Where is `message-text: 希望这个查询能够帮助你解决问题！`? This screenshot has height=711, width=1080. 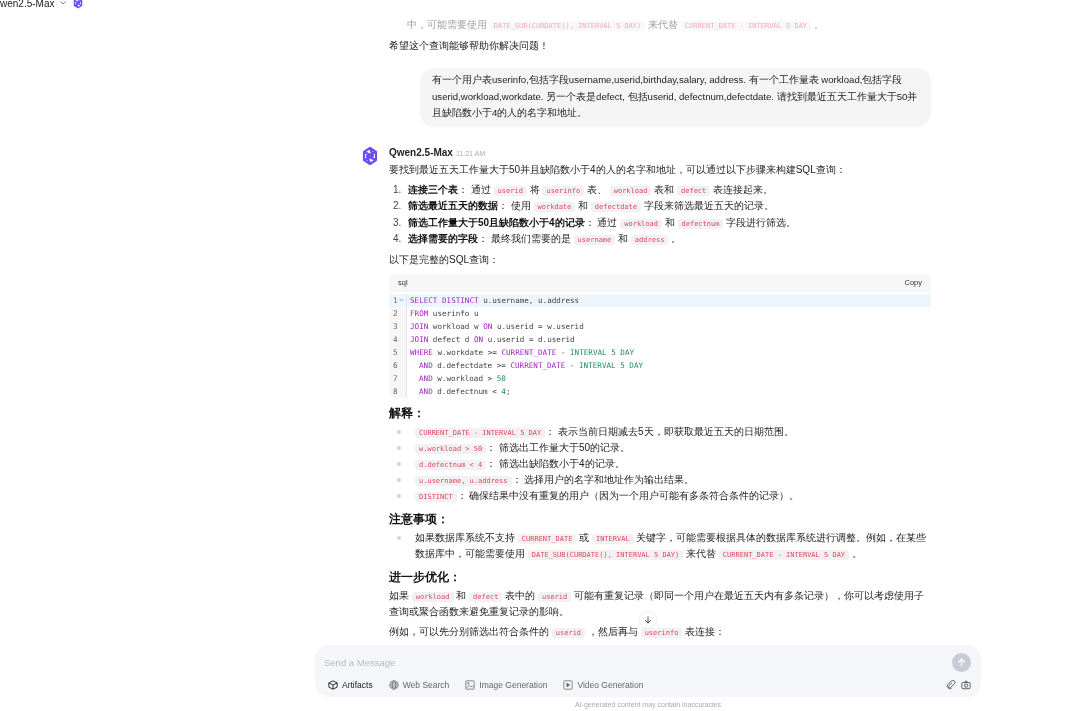 message-text: 希望这个查询能够帮助你解决问题！ is located at coordinates (469, 46).